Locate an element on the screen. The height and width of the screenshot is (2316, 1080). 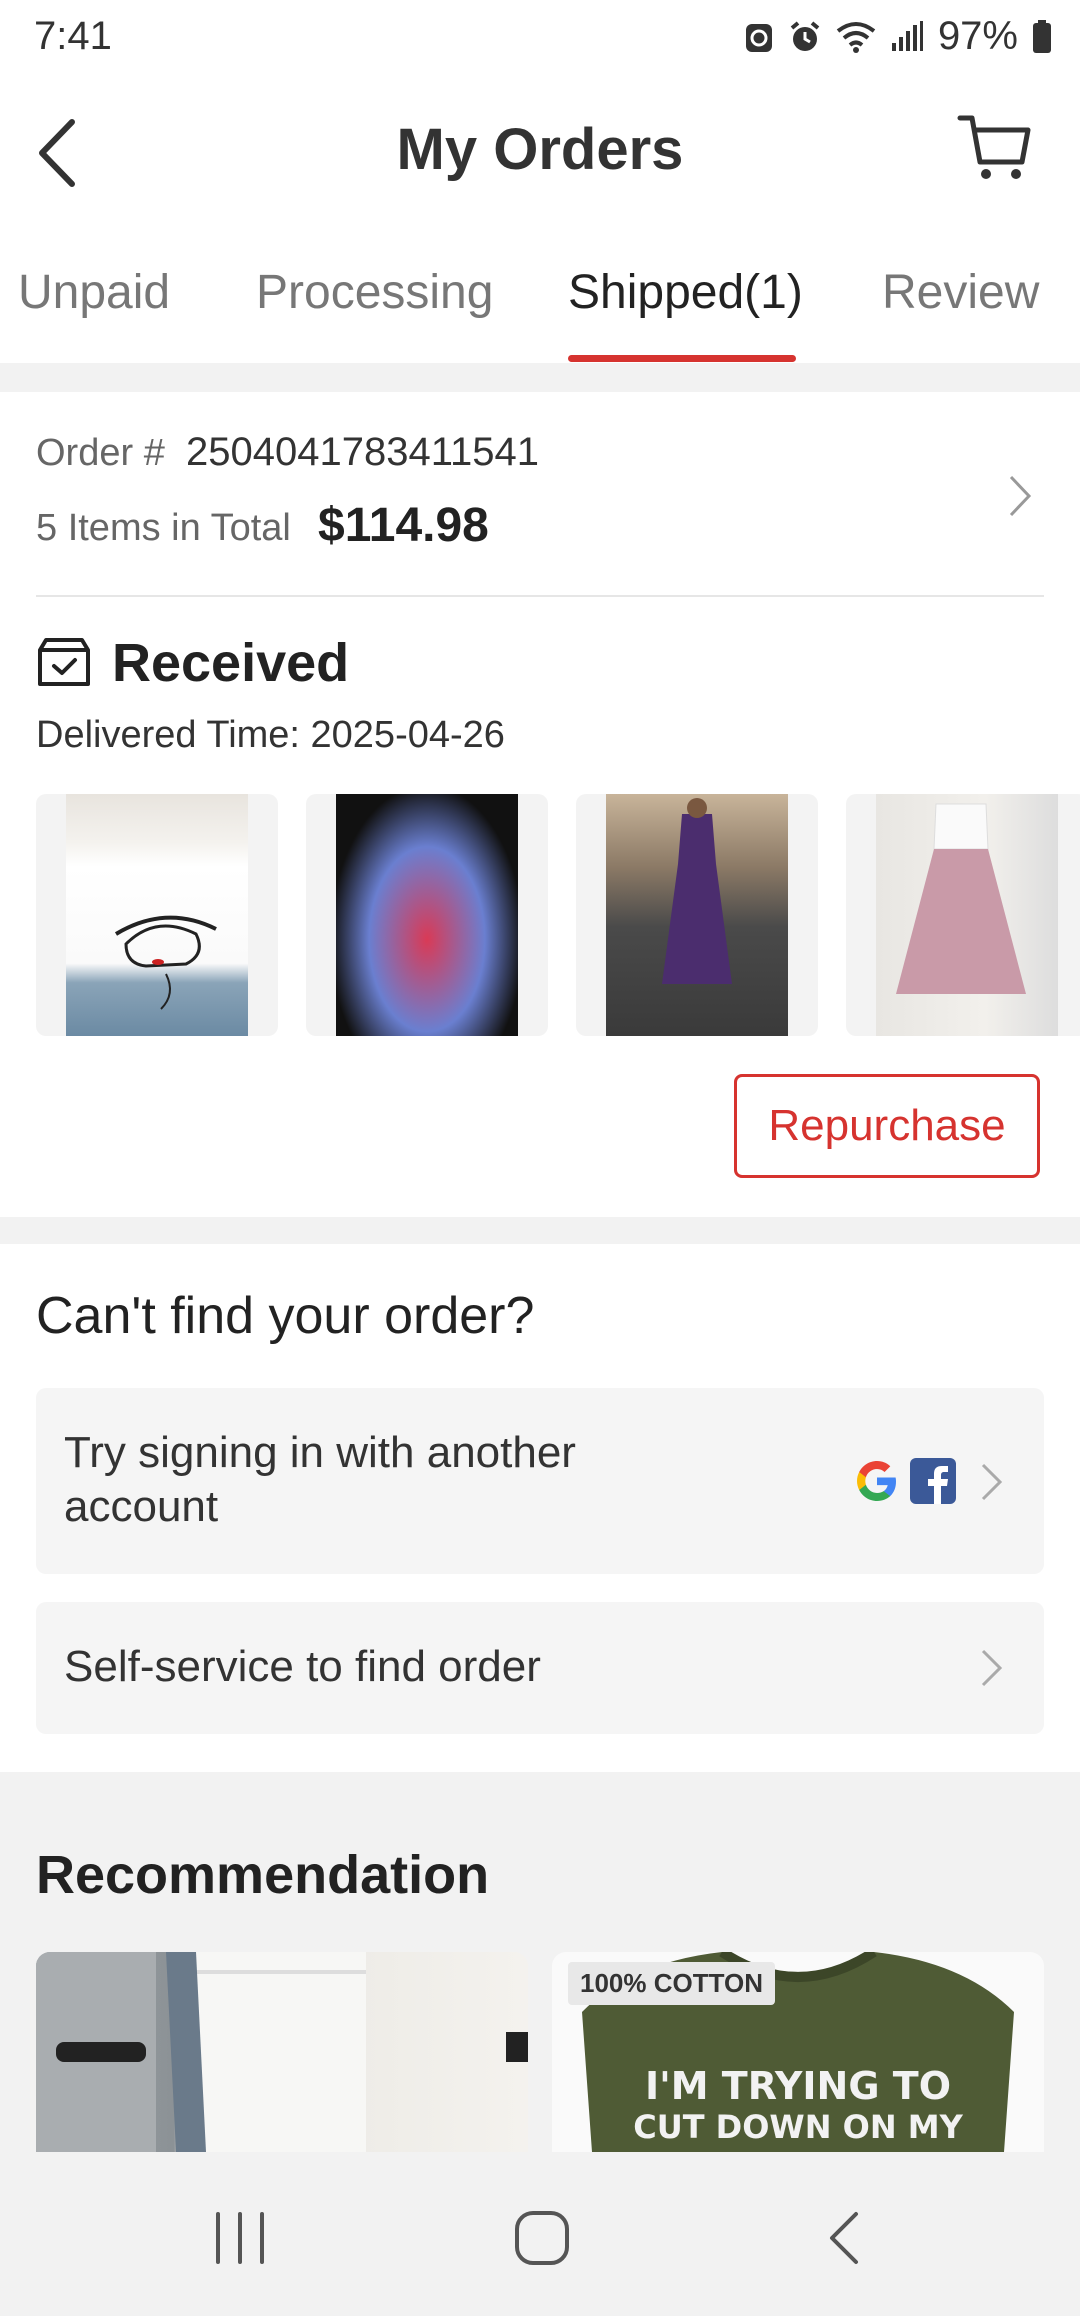
sign-in-text-line2: account is located at coordinates (141, 1506).